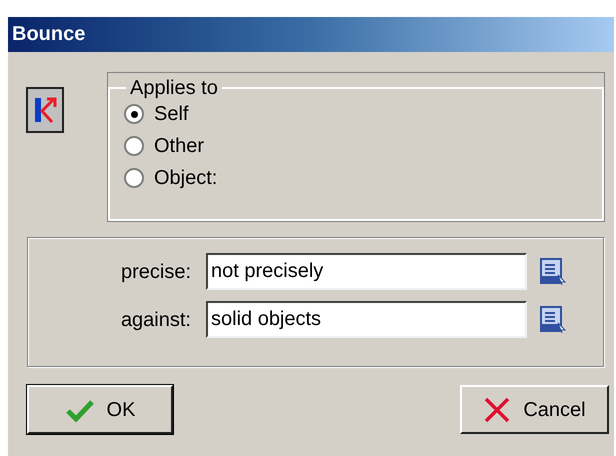 Image resolution: width=616 pixels, height=456 pixels. What do you see at coordinates (171, 114) in the screenshot?
I see `radio-label: Self` at bounding box center [171, 114].